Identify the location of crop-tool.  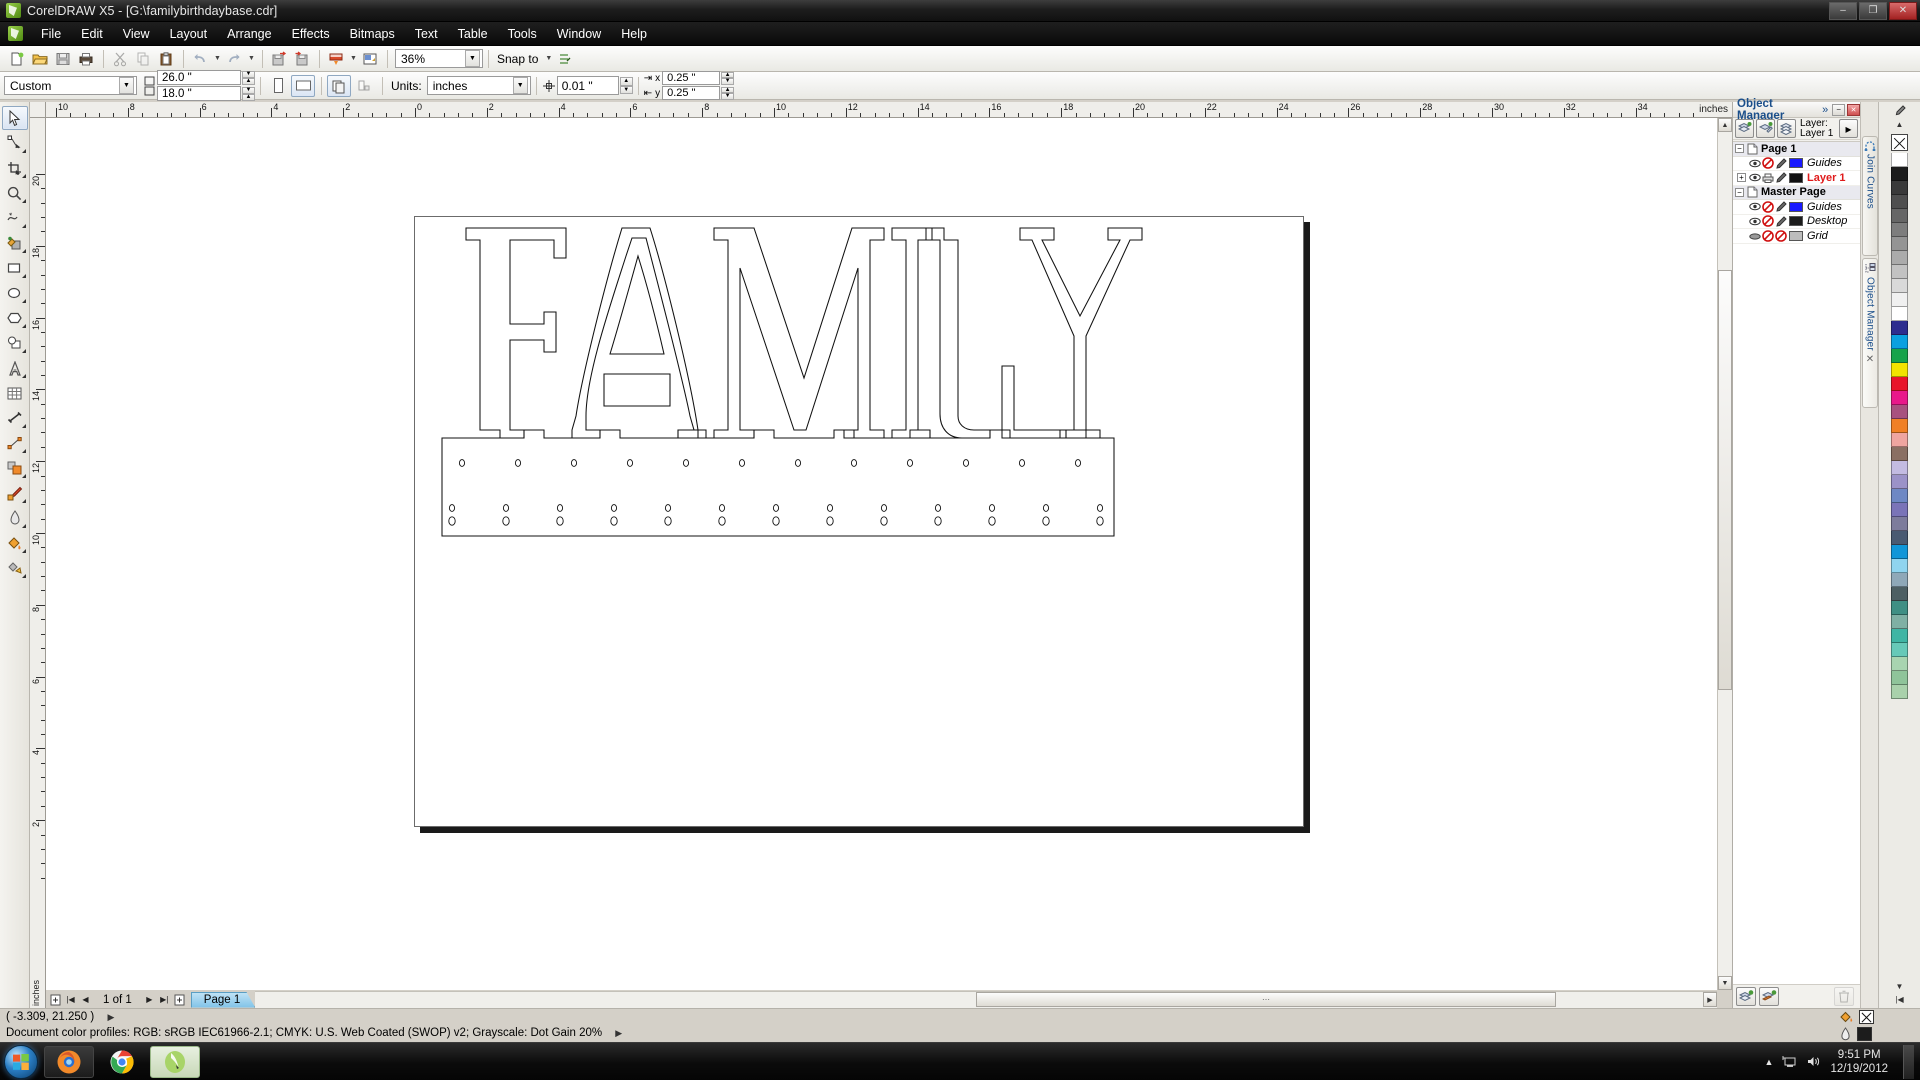
(15, 168).